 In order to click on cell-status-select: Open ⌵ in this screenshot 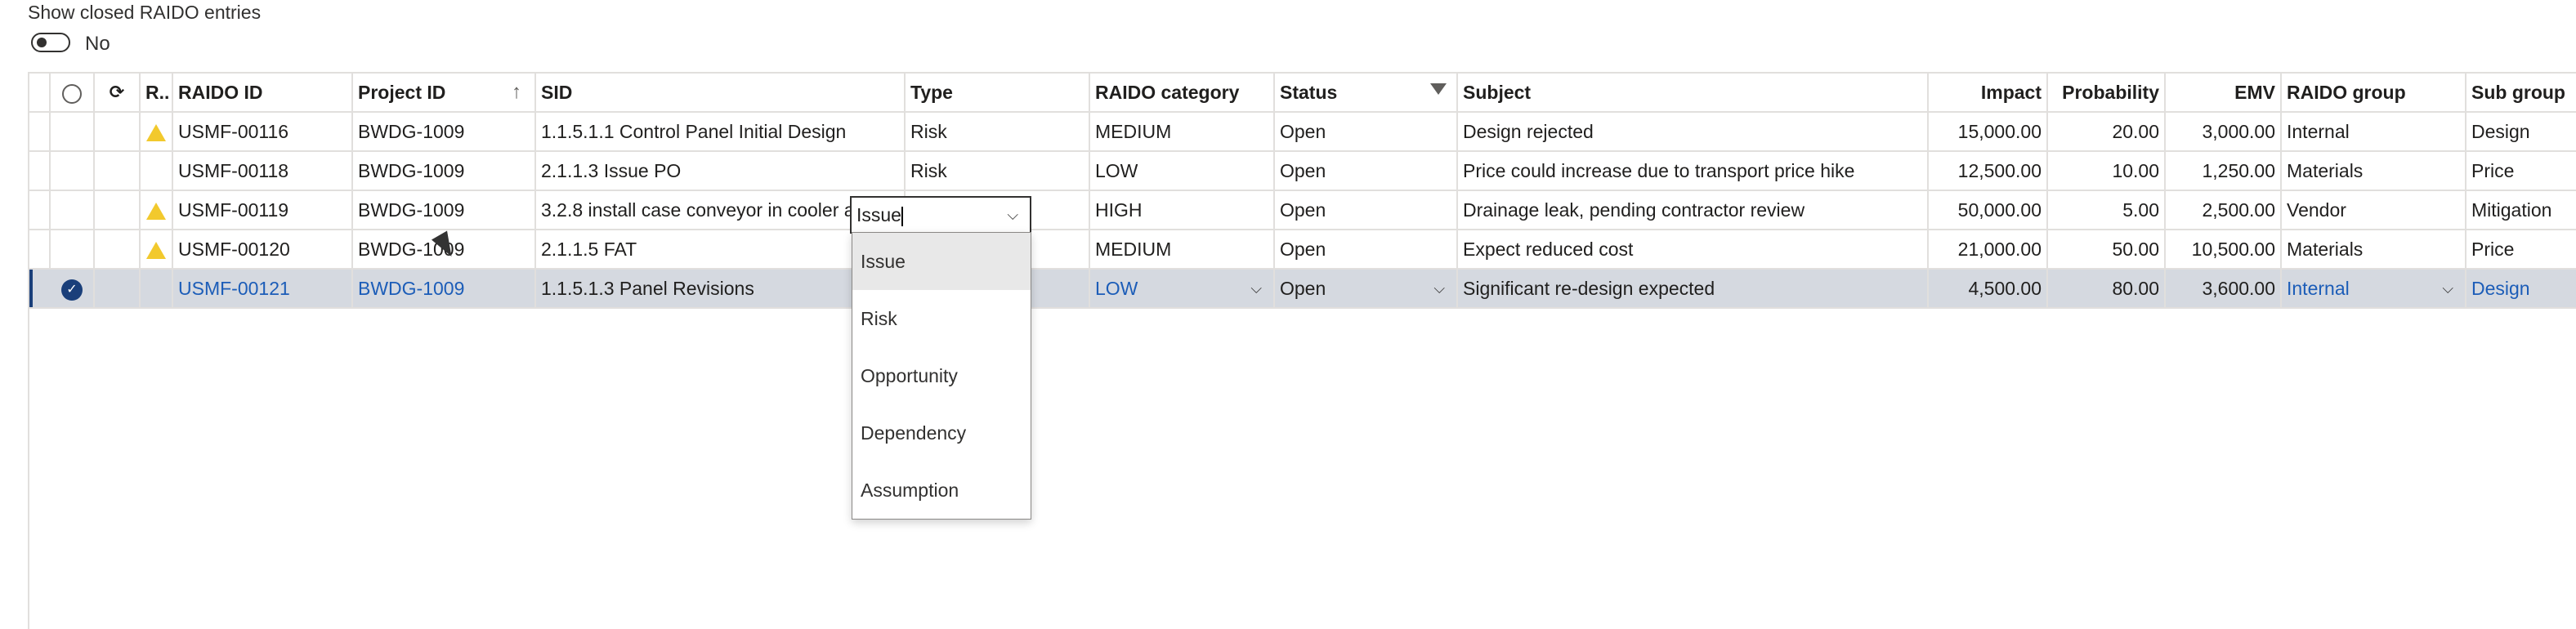, I will do `click(1366, 288)`.